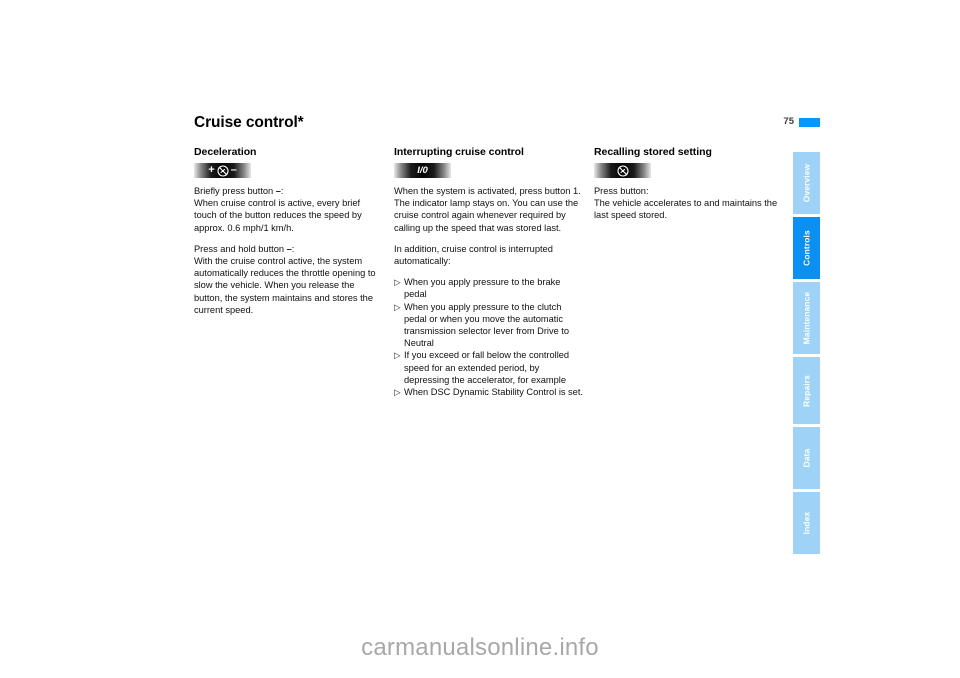 The height and width of the screenshot is (678, 960). I want to click on page-header: Cruise control* 75, so click(507, 126).